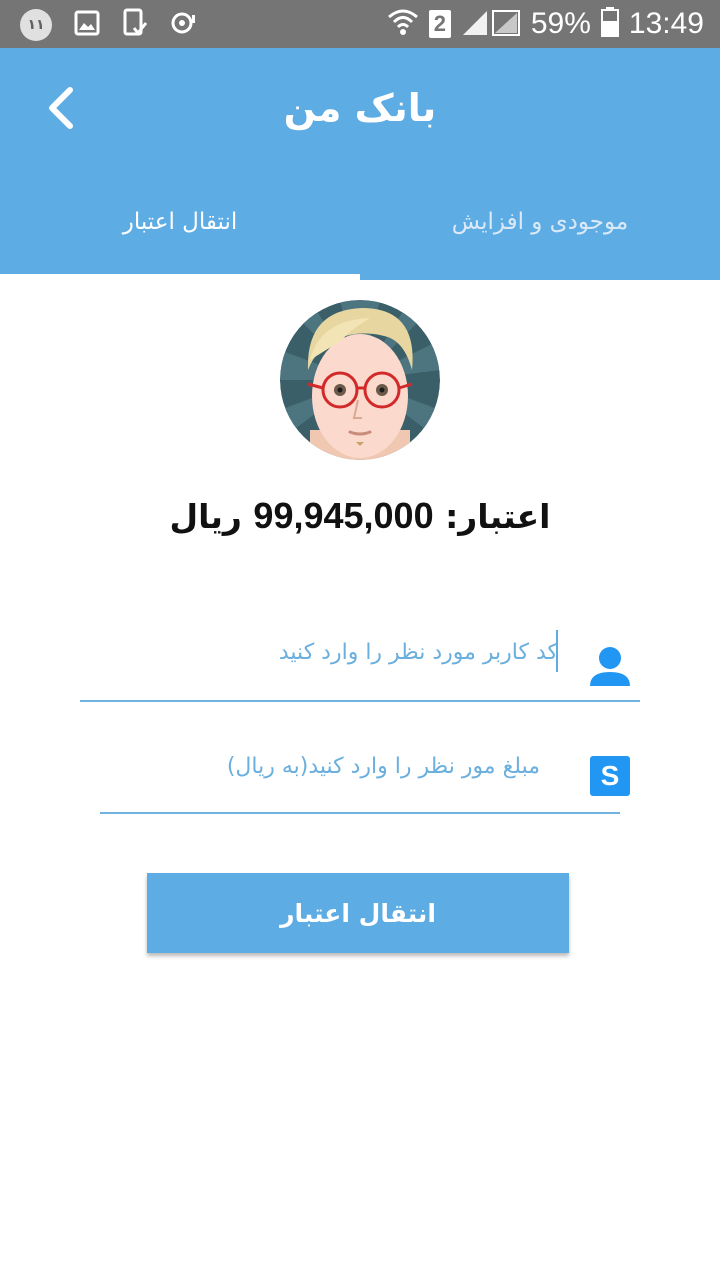  Describe the element at coordinates (498, 516) in the screenshot. I see `balance-label: اعتبار:` at that location.